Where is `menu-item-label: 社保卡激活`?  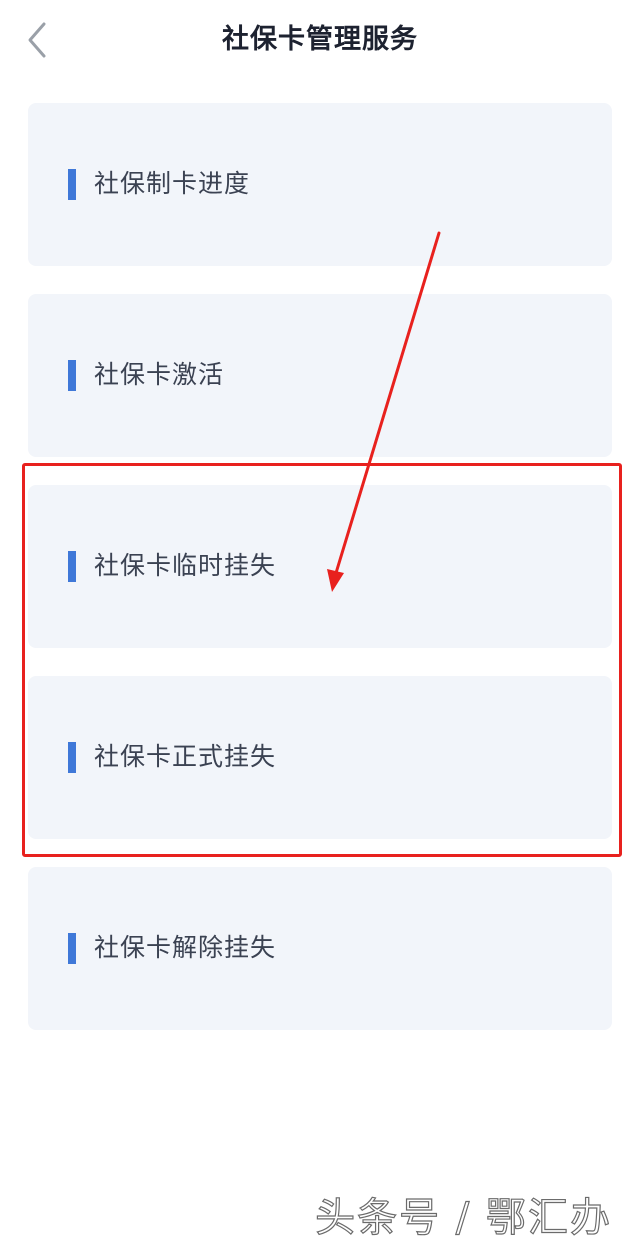
menu-item-label: 社保卡激活 is located at coordinates (159, 374).